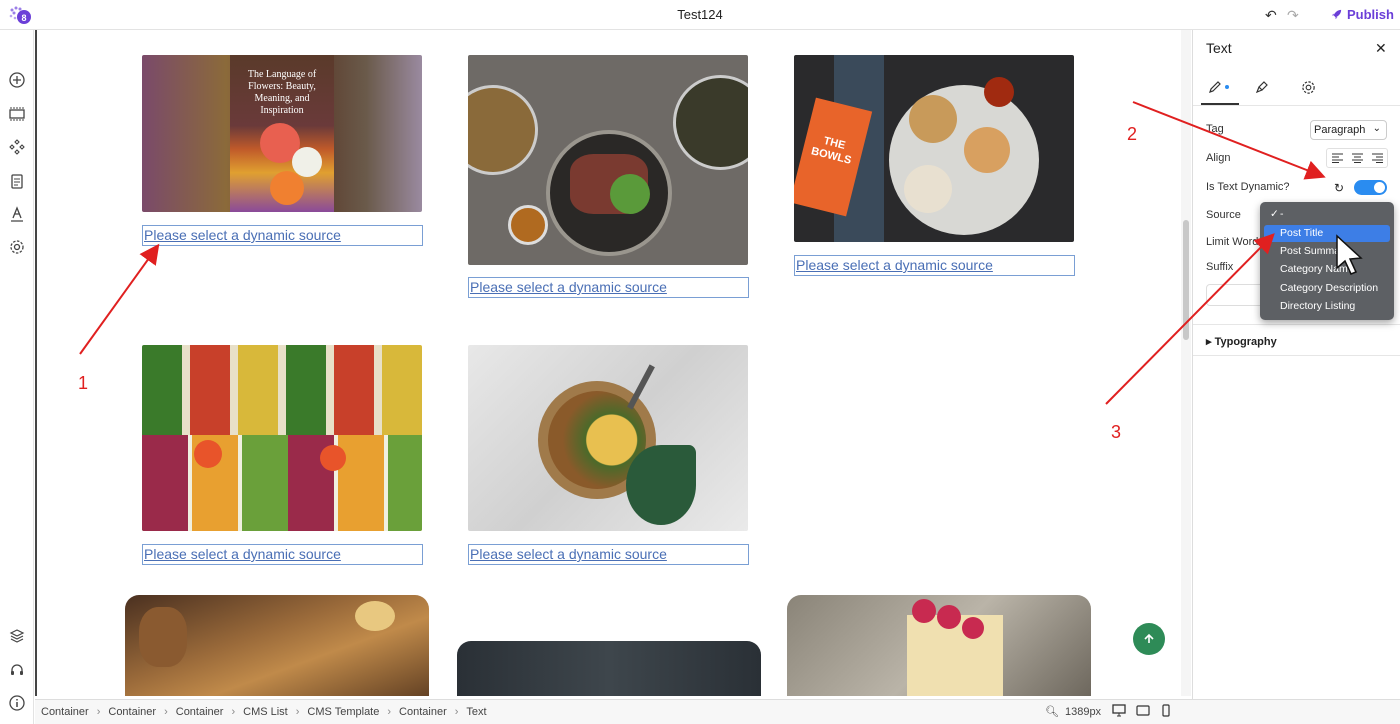 This screenshot has height=724, width=1400. Describe the element at coordinates (17, 636) in the screenshot. I see `layers-icon` at that location.